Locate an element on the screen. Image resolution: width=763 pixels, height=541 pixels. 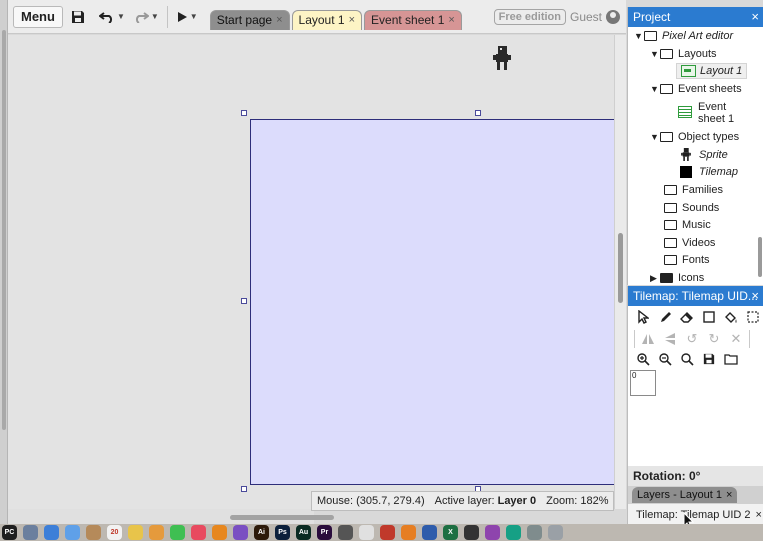
eraser-tool-icon is located at coordinates (687, 317).